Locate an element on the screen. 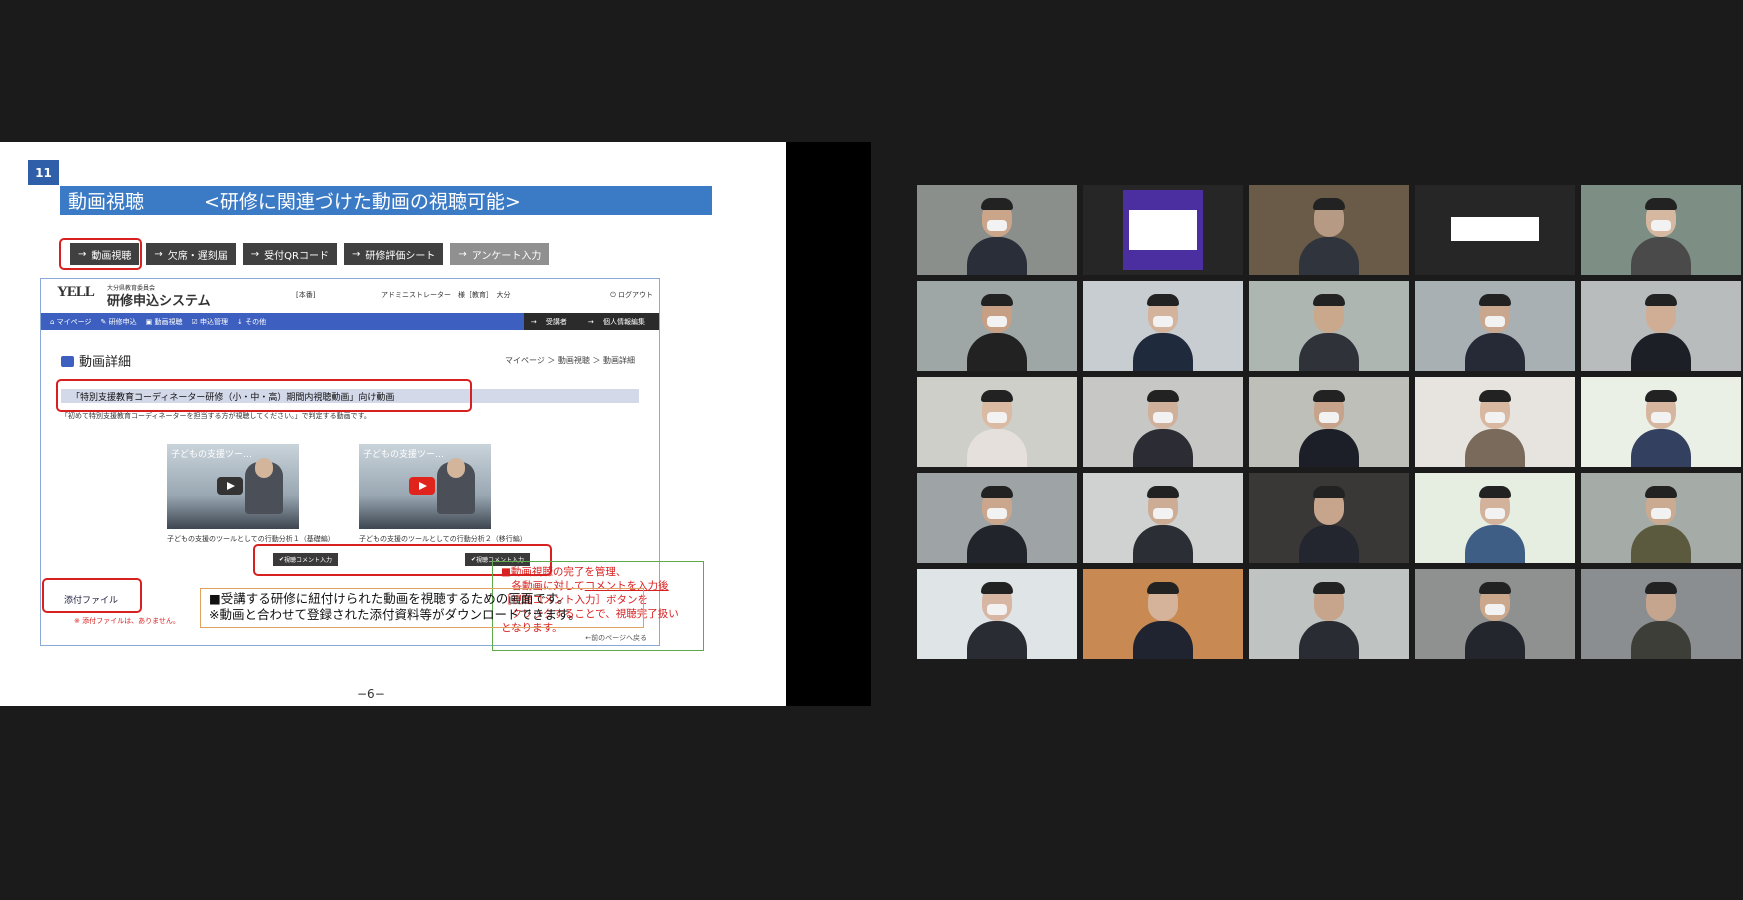 This screenshot has height=900, width=1743. video-caption-1: 子どもの支援のツールとしての行動分析１（基礎編） is located at coordinates (251, 539).